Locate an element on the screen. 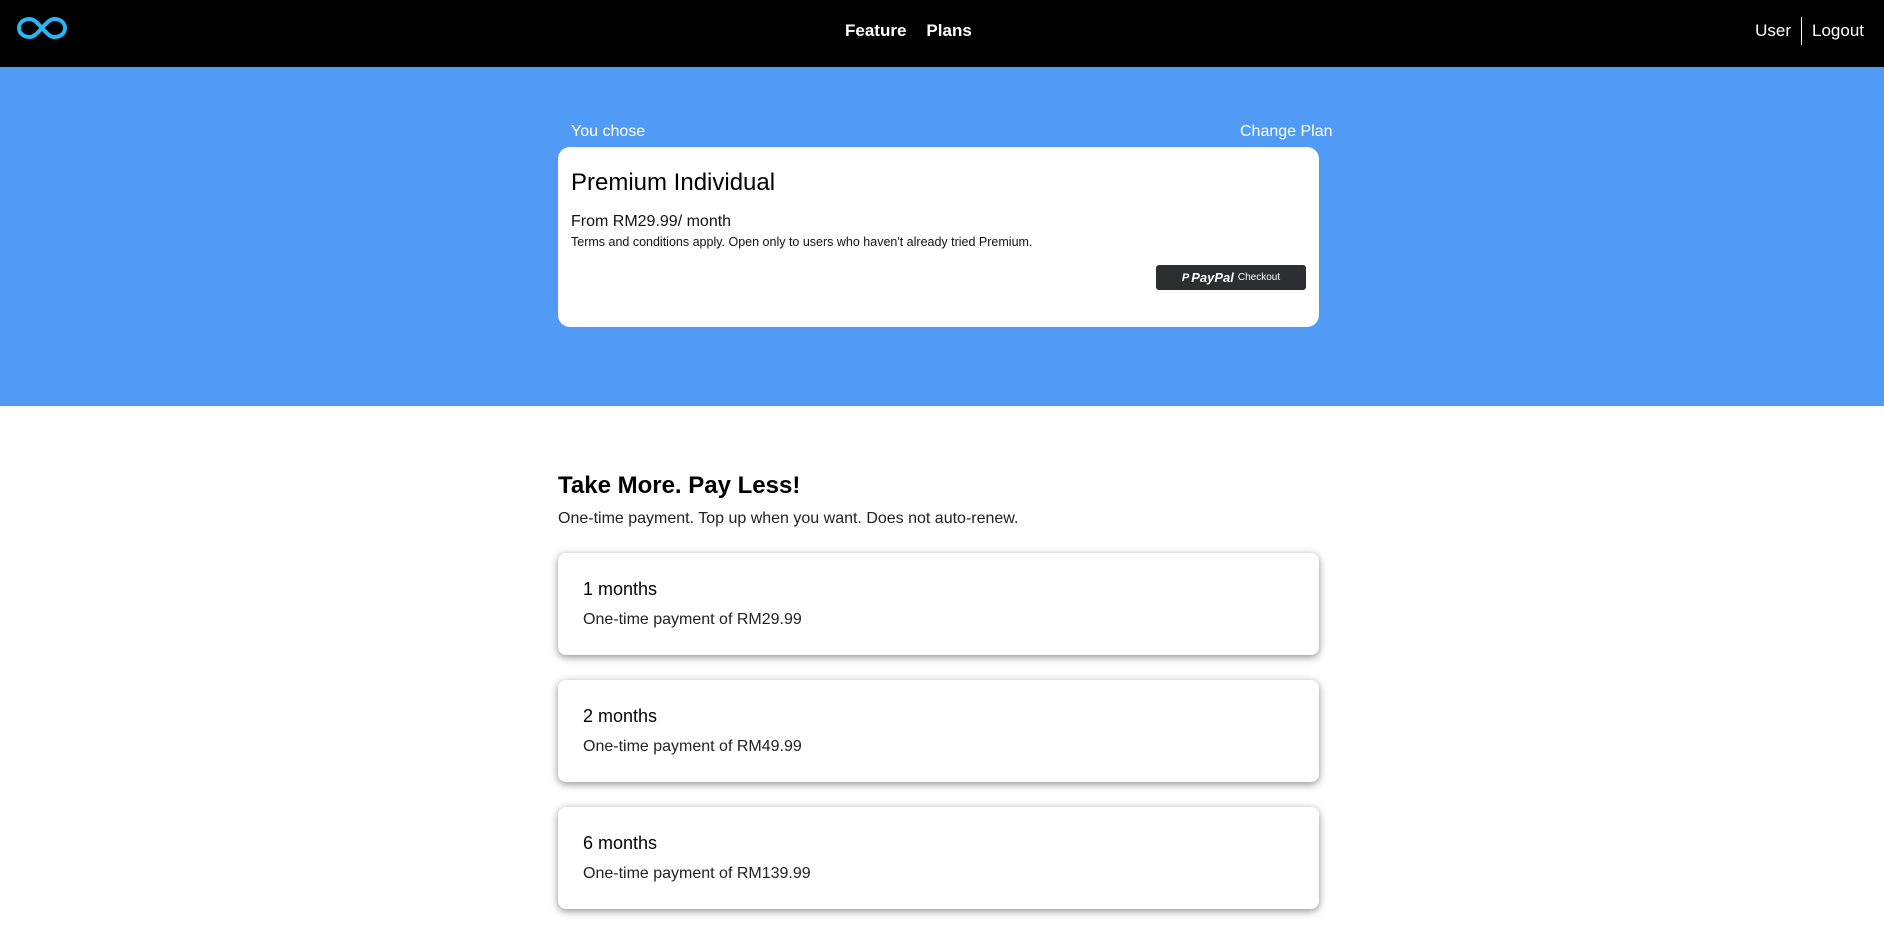  you-chose-label: You chose is located at coordinates (608, 131).